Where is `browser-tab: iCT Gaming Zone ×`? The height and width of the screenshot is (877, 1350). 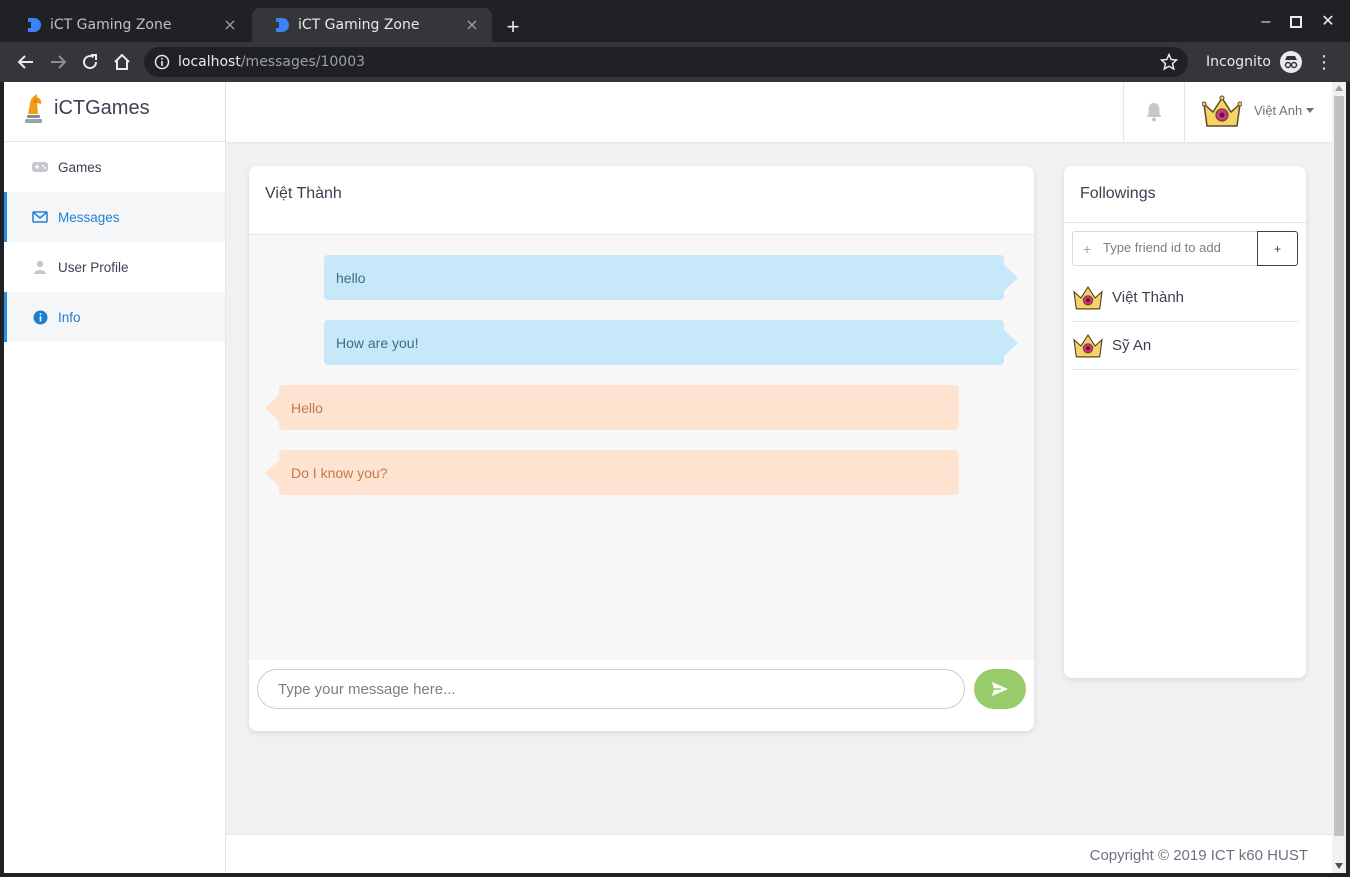
browser-tab: iCT Gaming Zone × is located at coordinates (127, 25).